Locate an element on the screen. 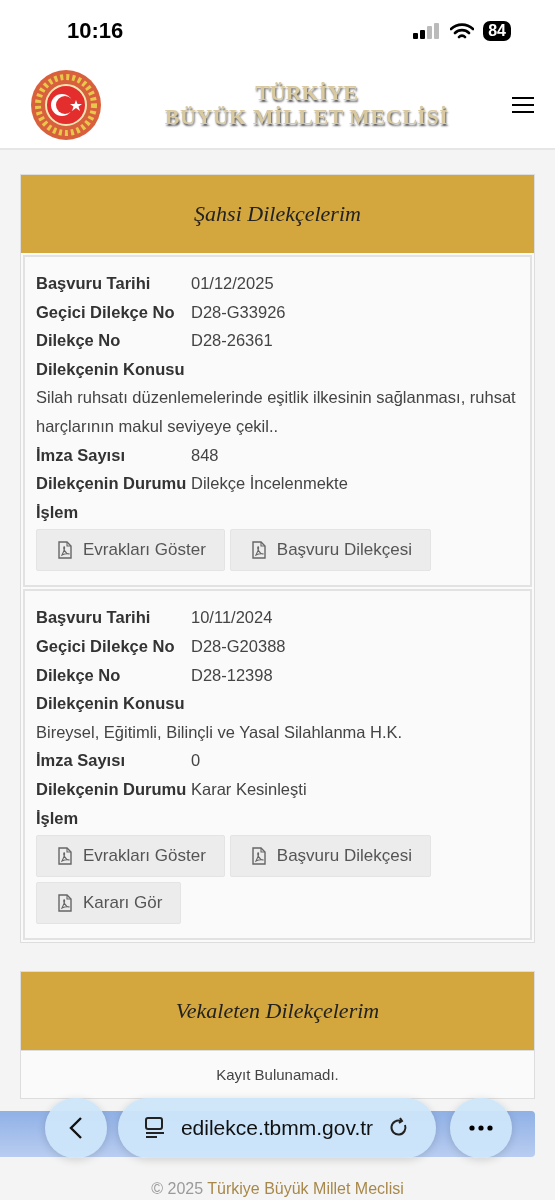 The height and width of the screenshot is (1200, 555). field-value: Bireysel, Eğitimli, Bilinçli ve Yasal Silahlanma H.K. is located at coordinates (220, 732).